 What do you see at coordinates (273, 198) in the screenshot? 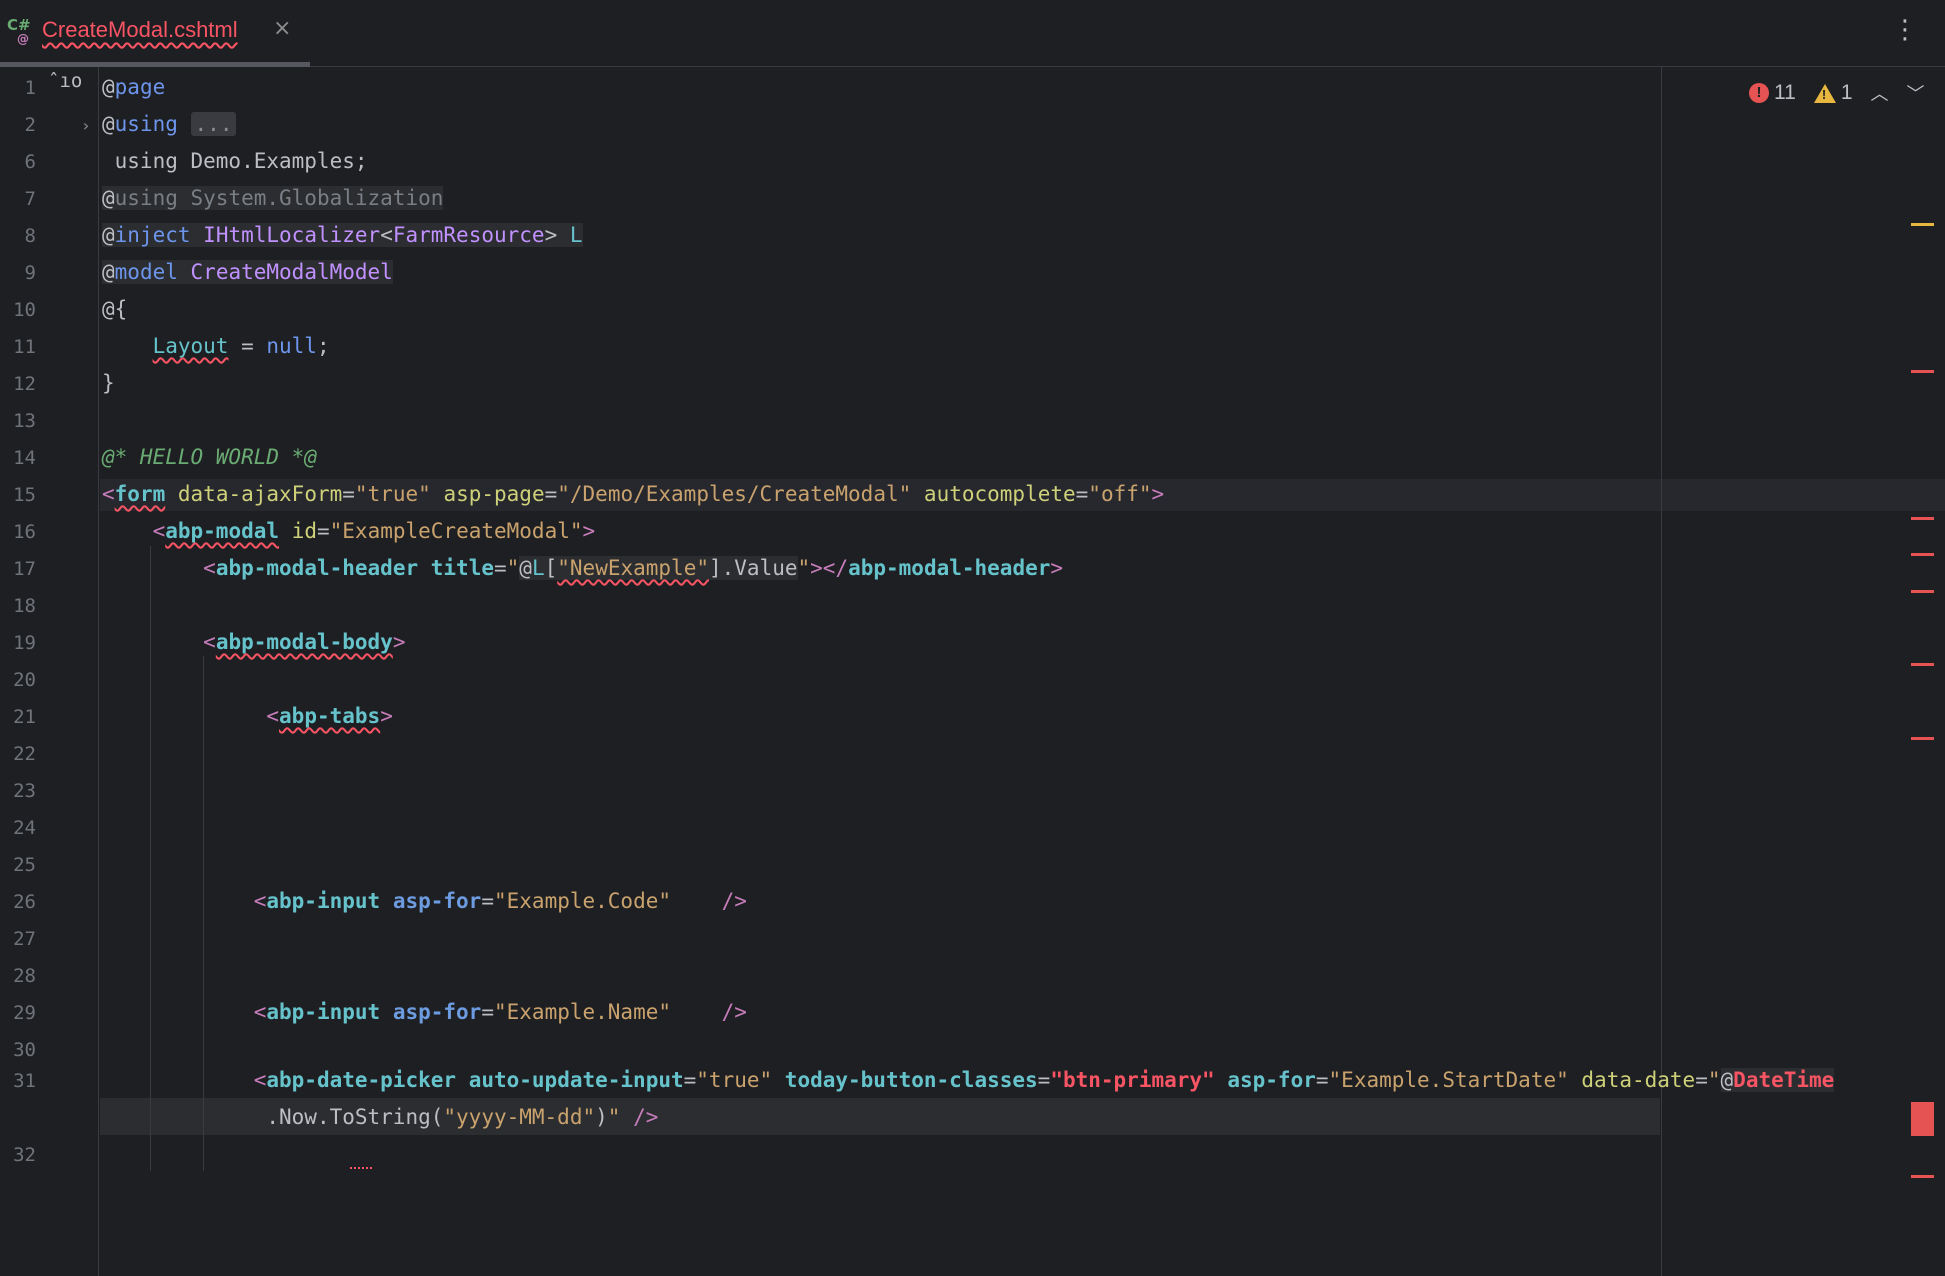
I see `code-line-7: @using System.Globalization` at bounding box center [273, 198].